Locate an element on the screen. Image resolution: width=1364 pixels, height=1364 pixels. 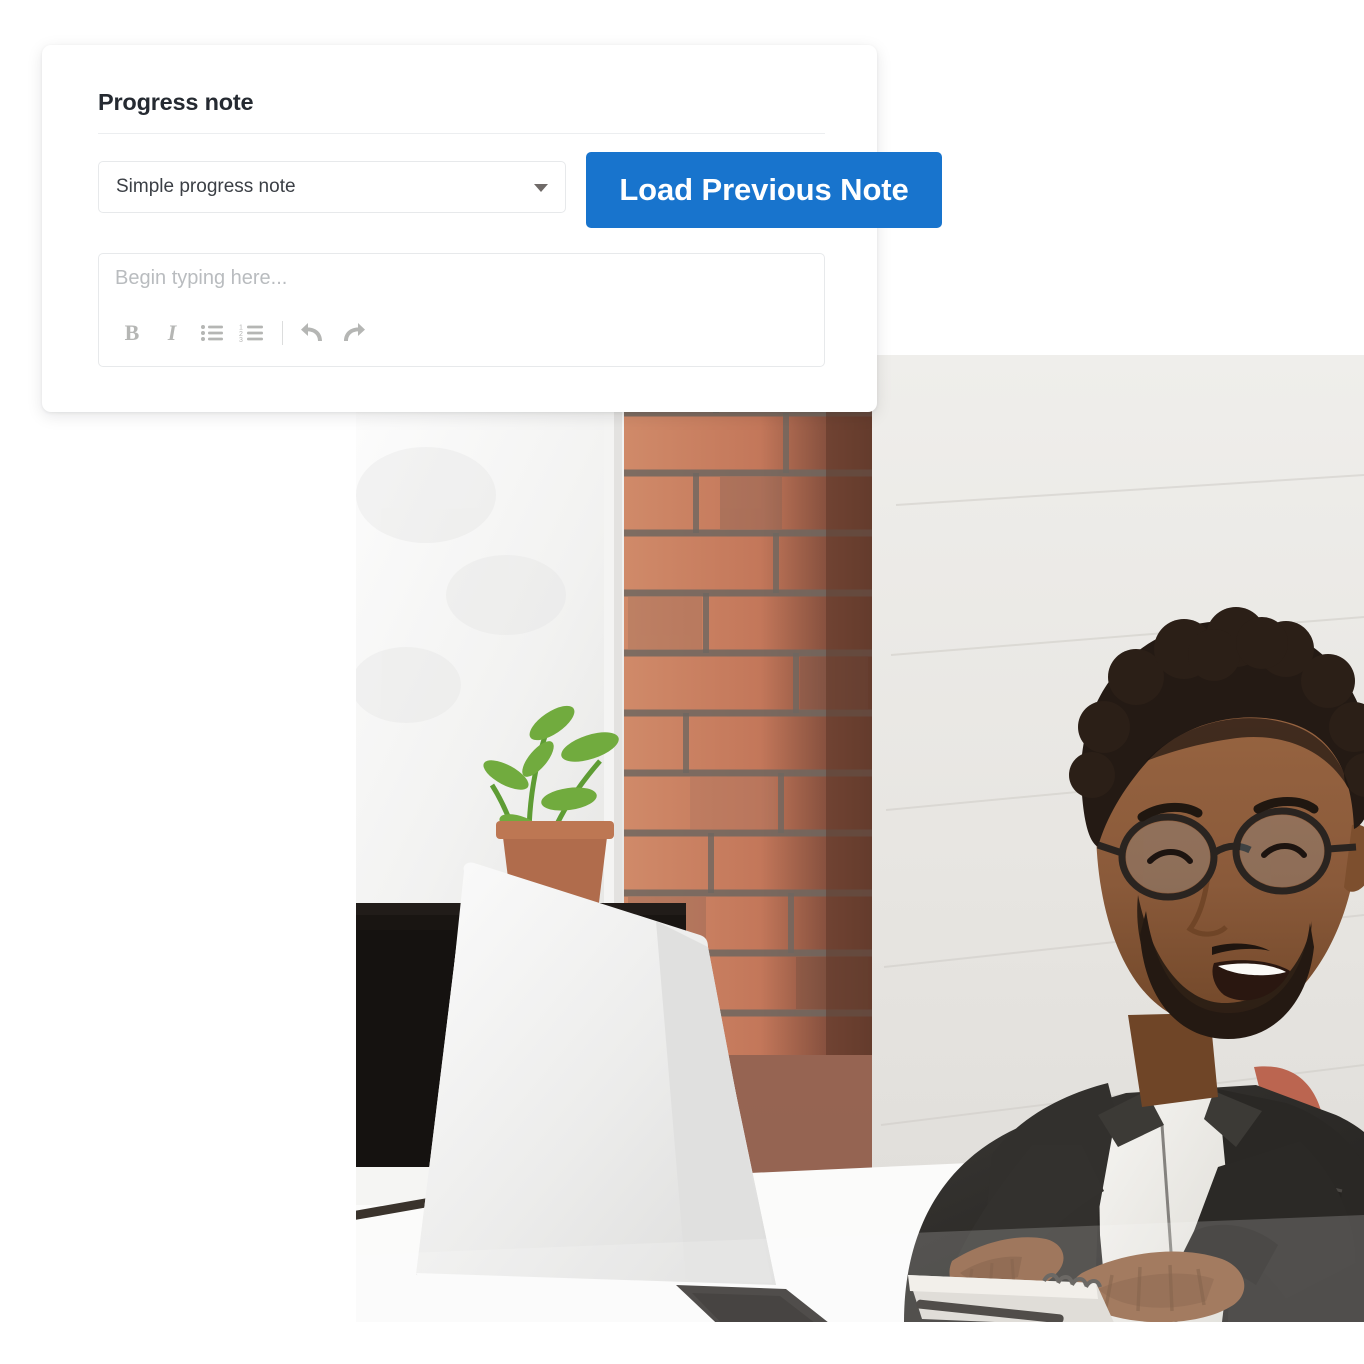
toolbar-divider is located at coordinates (282, 333).